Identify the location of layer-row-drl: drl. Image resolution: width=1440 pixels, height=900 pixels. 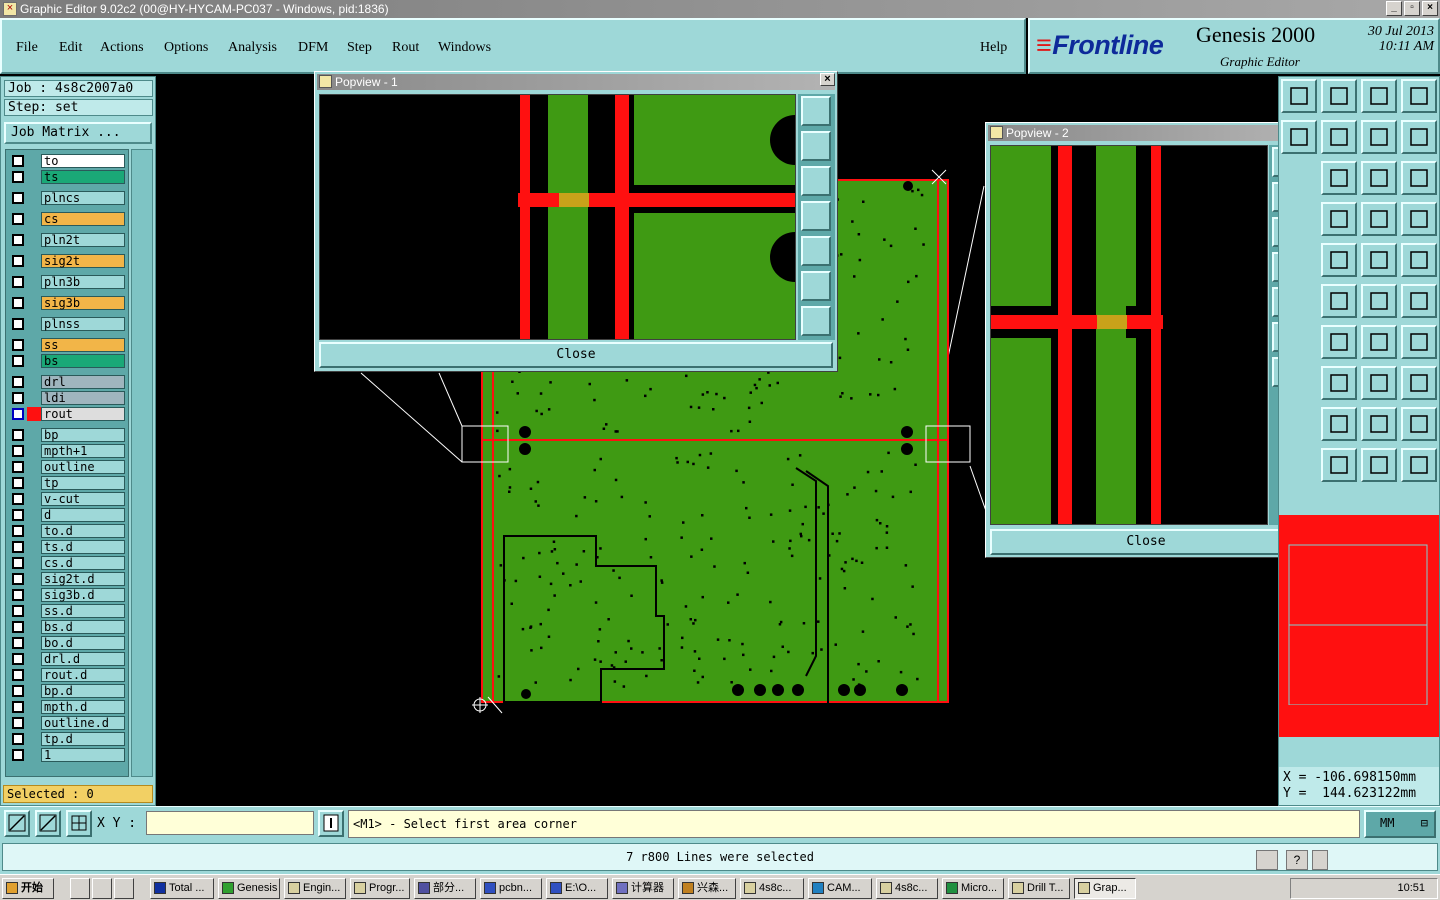
(67, 382).